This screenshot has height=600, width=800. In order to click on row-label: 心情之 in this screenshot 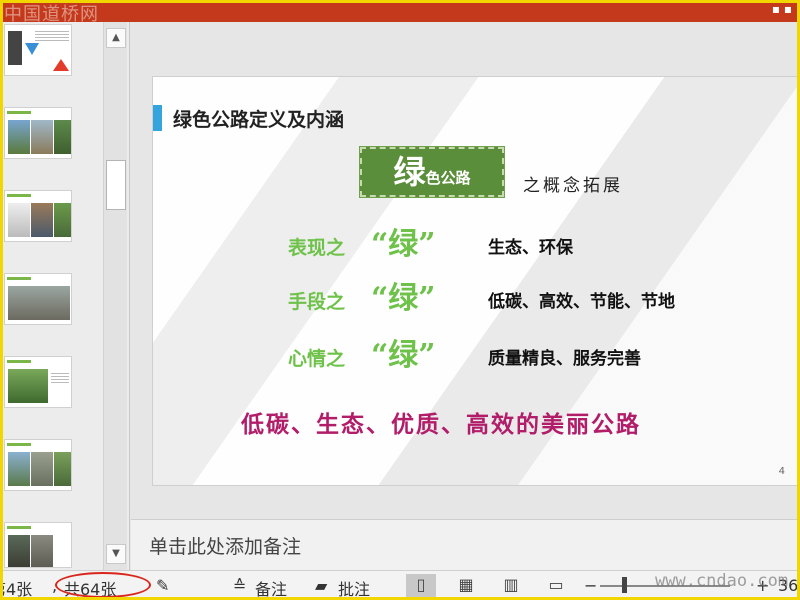, I will do `click(316, 357)`.